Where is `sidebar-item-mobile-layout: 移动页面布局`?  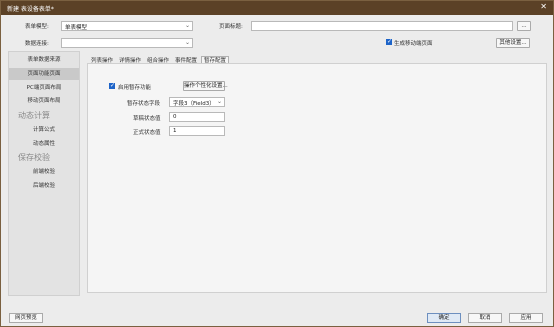
sidebar-item-mobile-layout: 移动页面布局 is located at coordinates (44, 101).